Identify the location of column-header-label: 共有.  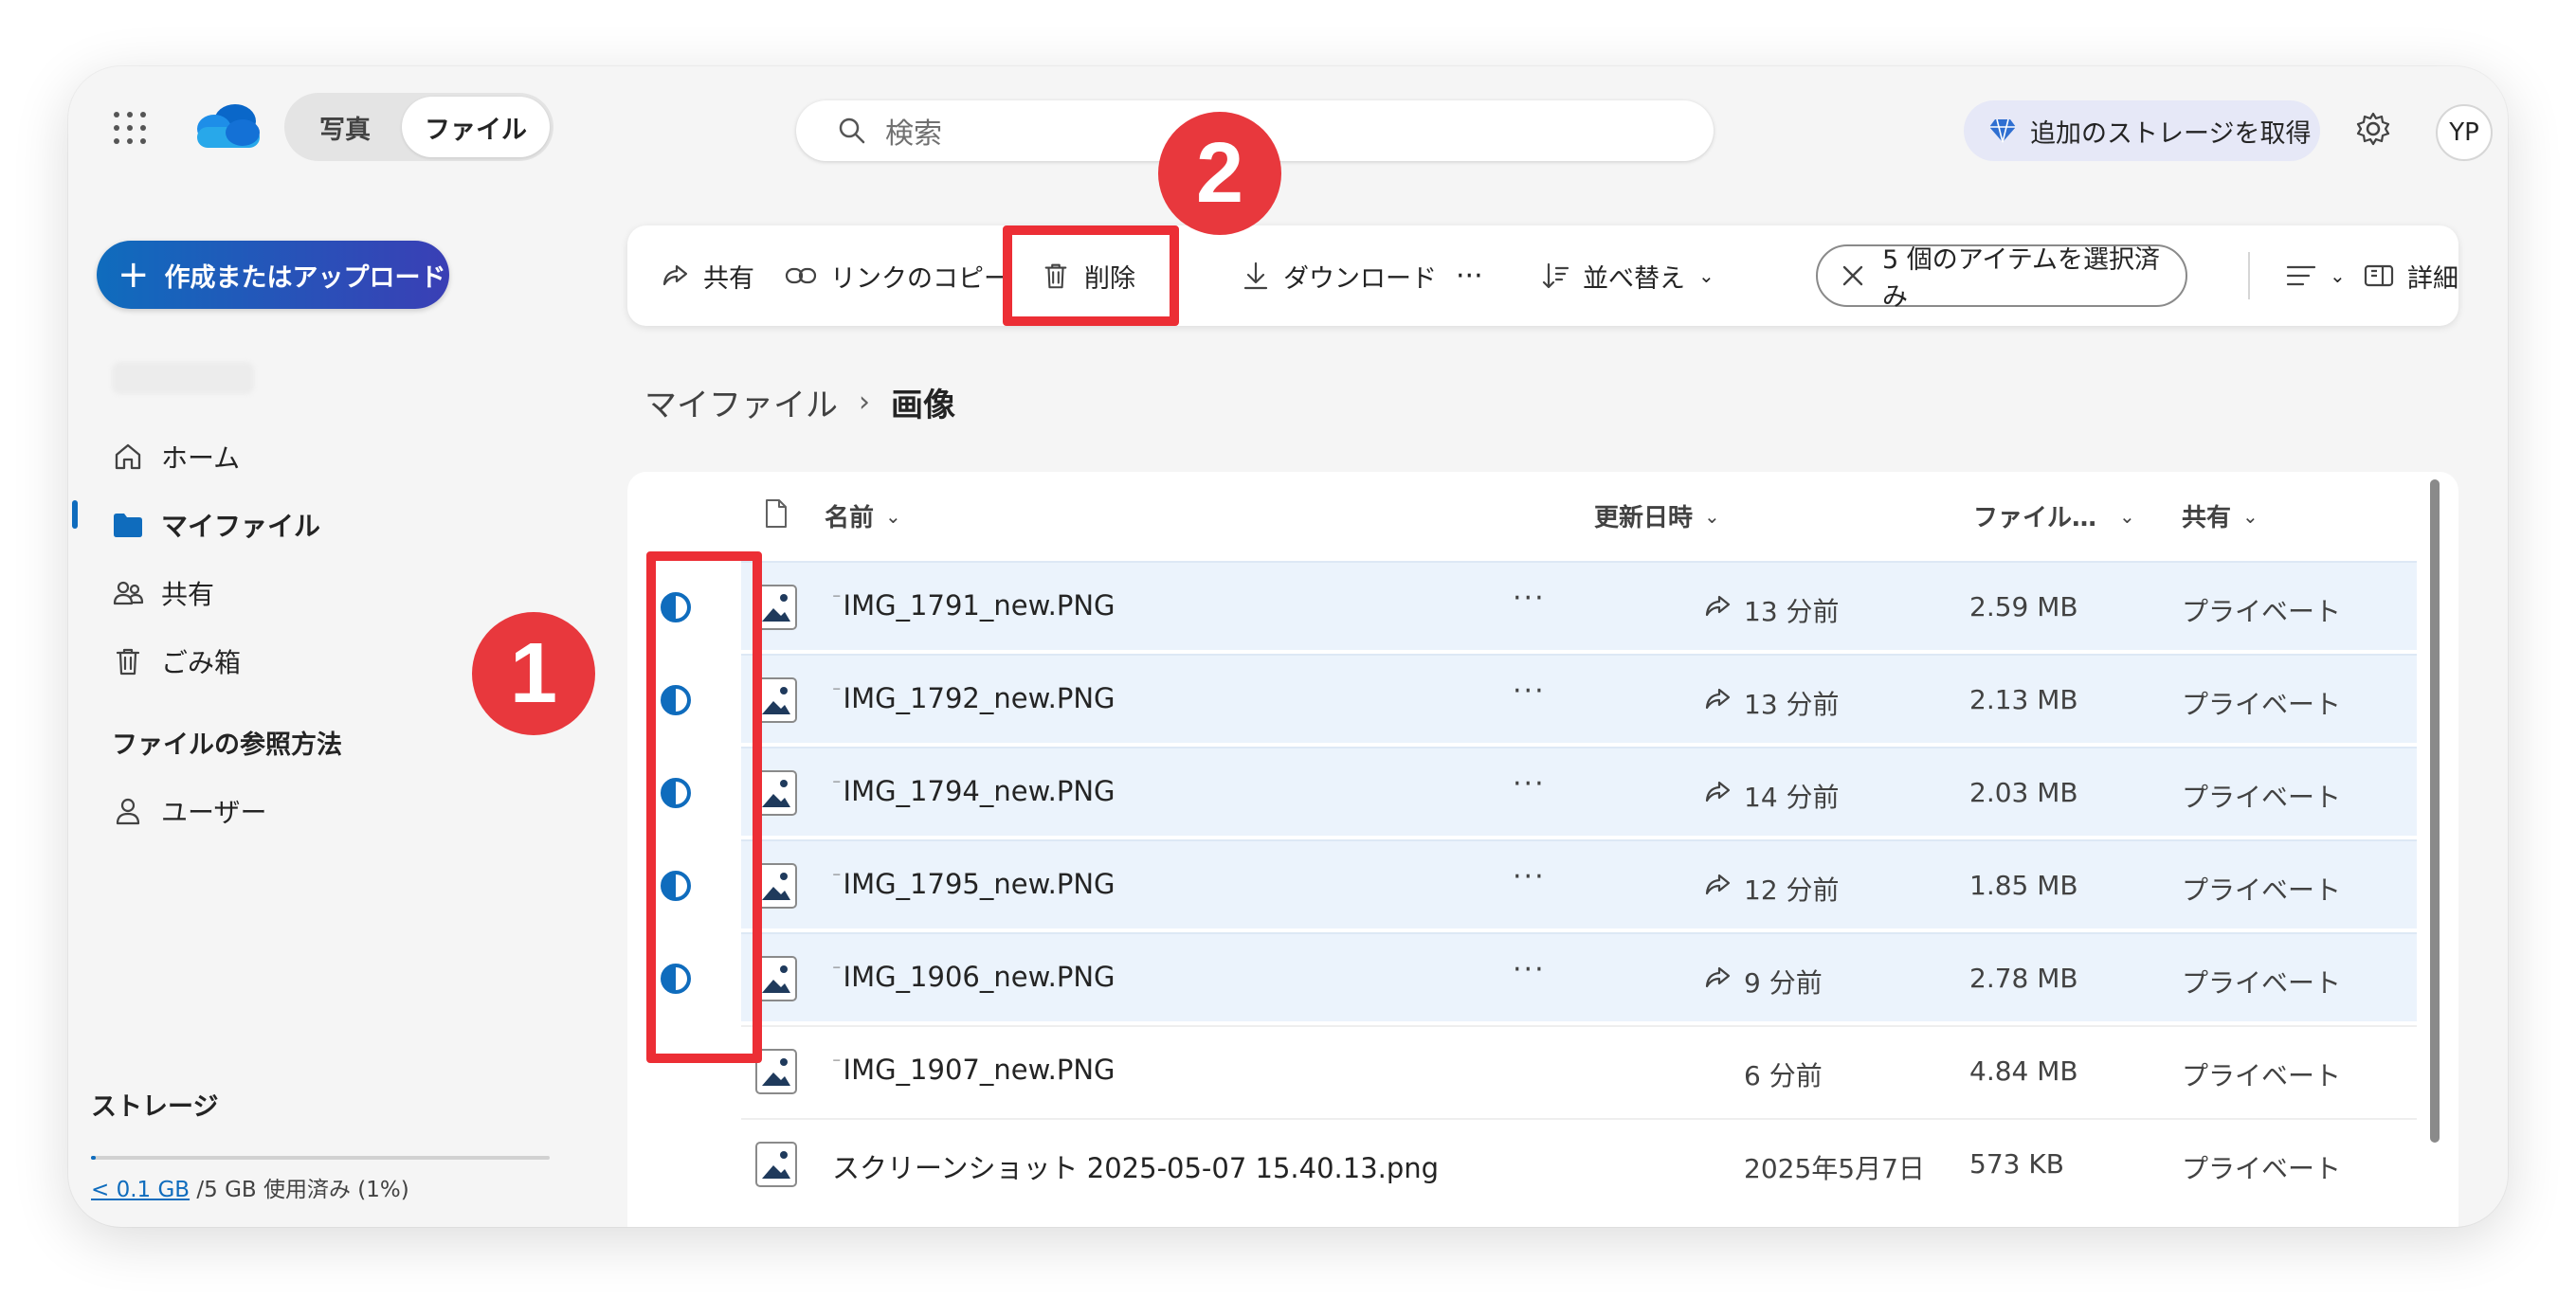
(2207, 518).